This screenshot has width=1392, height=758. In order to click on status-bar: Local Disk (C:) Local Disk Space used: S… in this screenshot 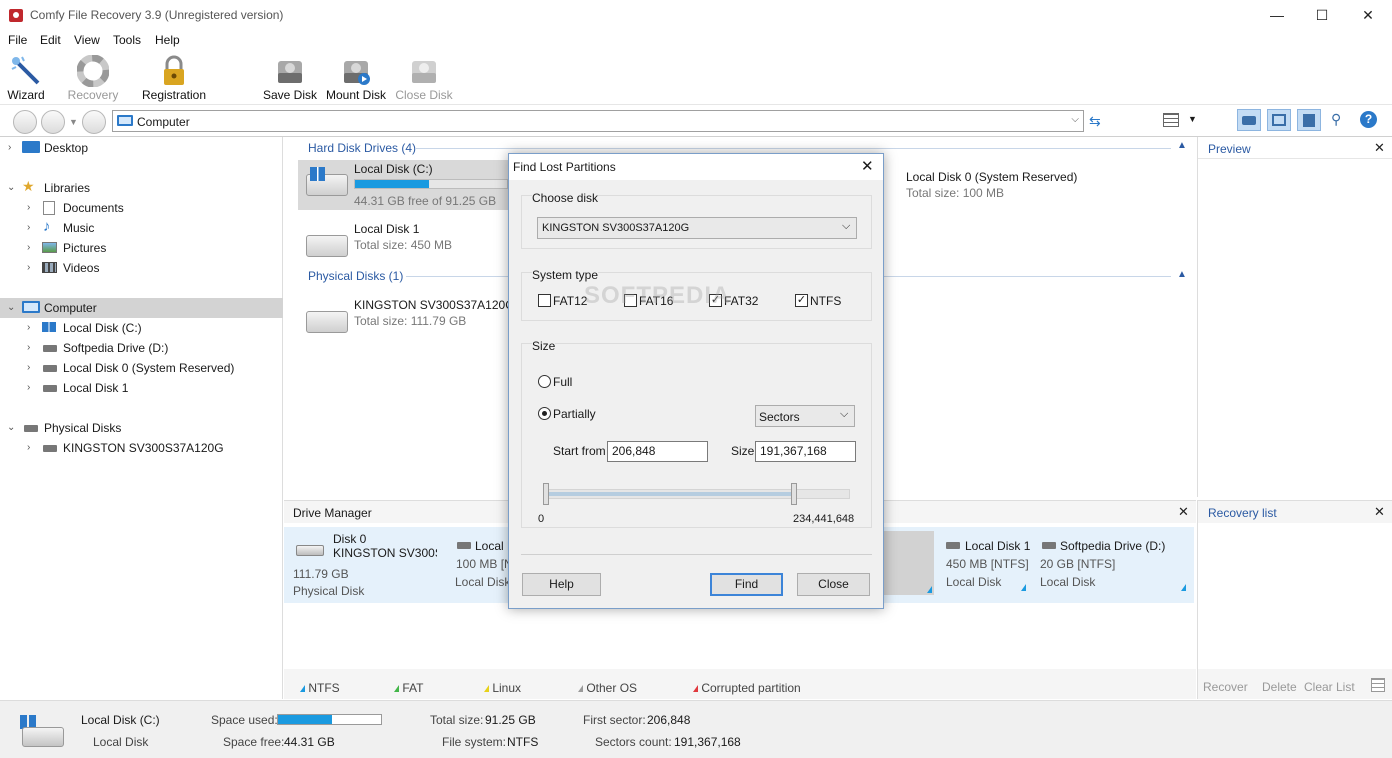, I will do `click(696, 729)`.